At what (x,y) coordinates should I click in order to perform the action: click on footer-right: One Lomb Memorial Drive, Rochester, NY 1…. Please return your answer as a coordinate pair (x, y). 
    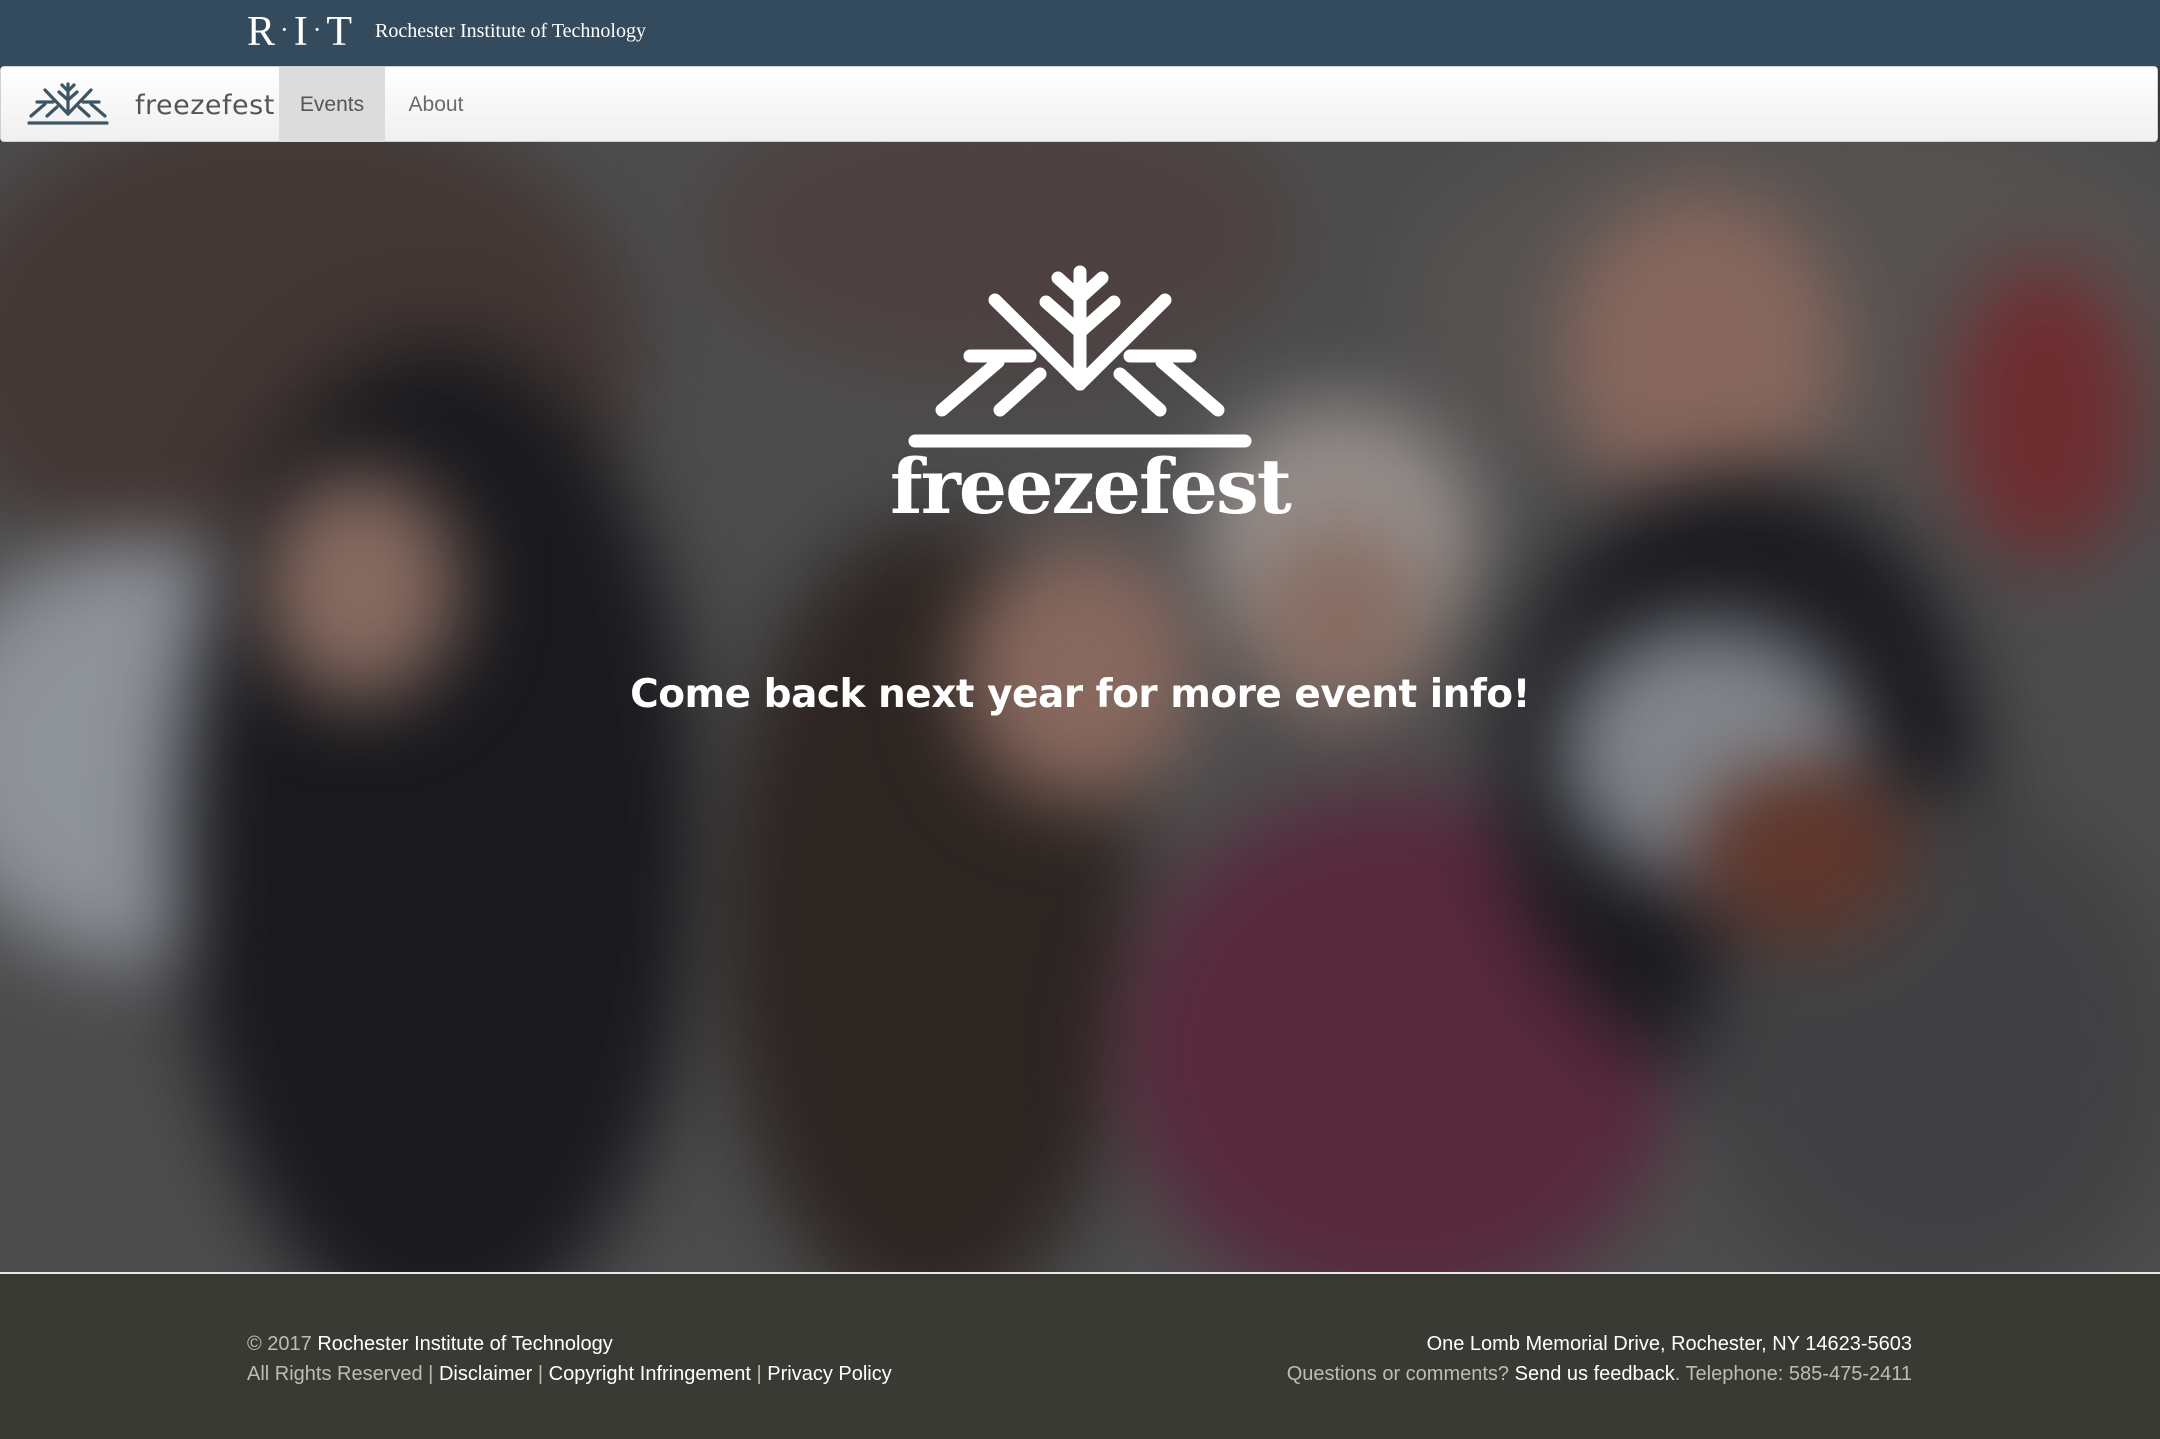
    Looking at the image, I should click on (1599, 1359).